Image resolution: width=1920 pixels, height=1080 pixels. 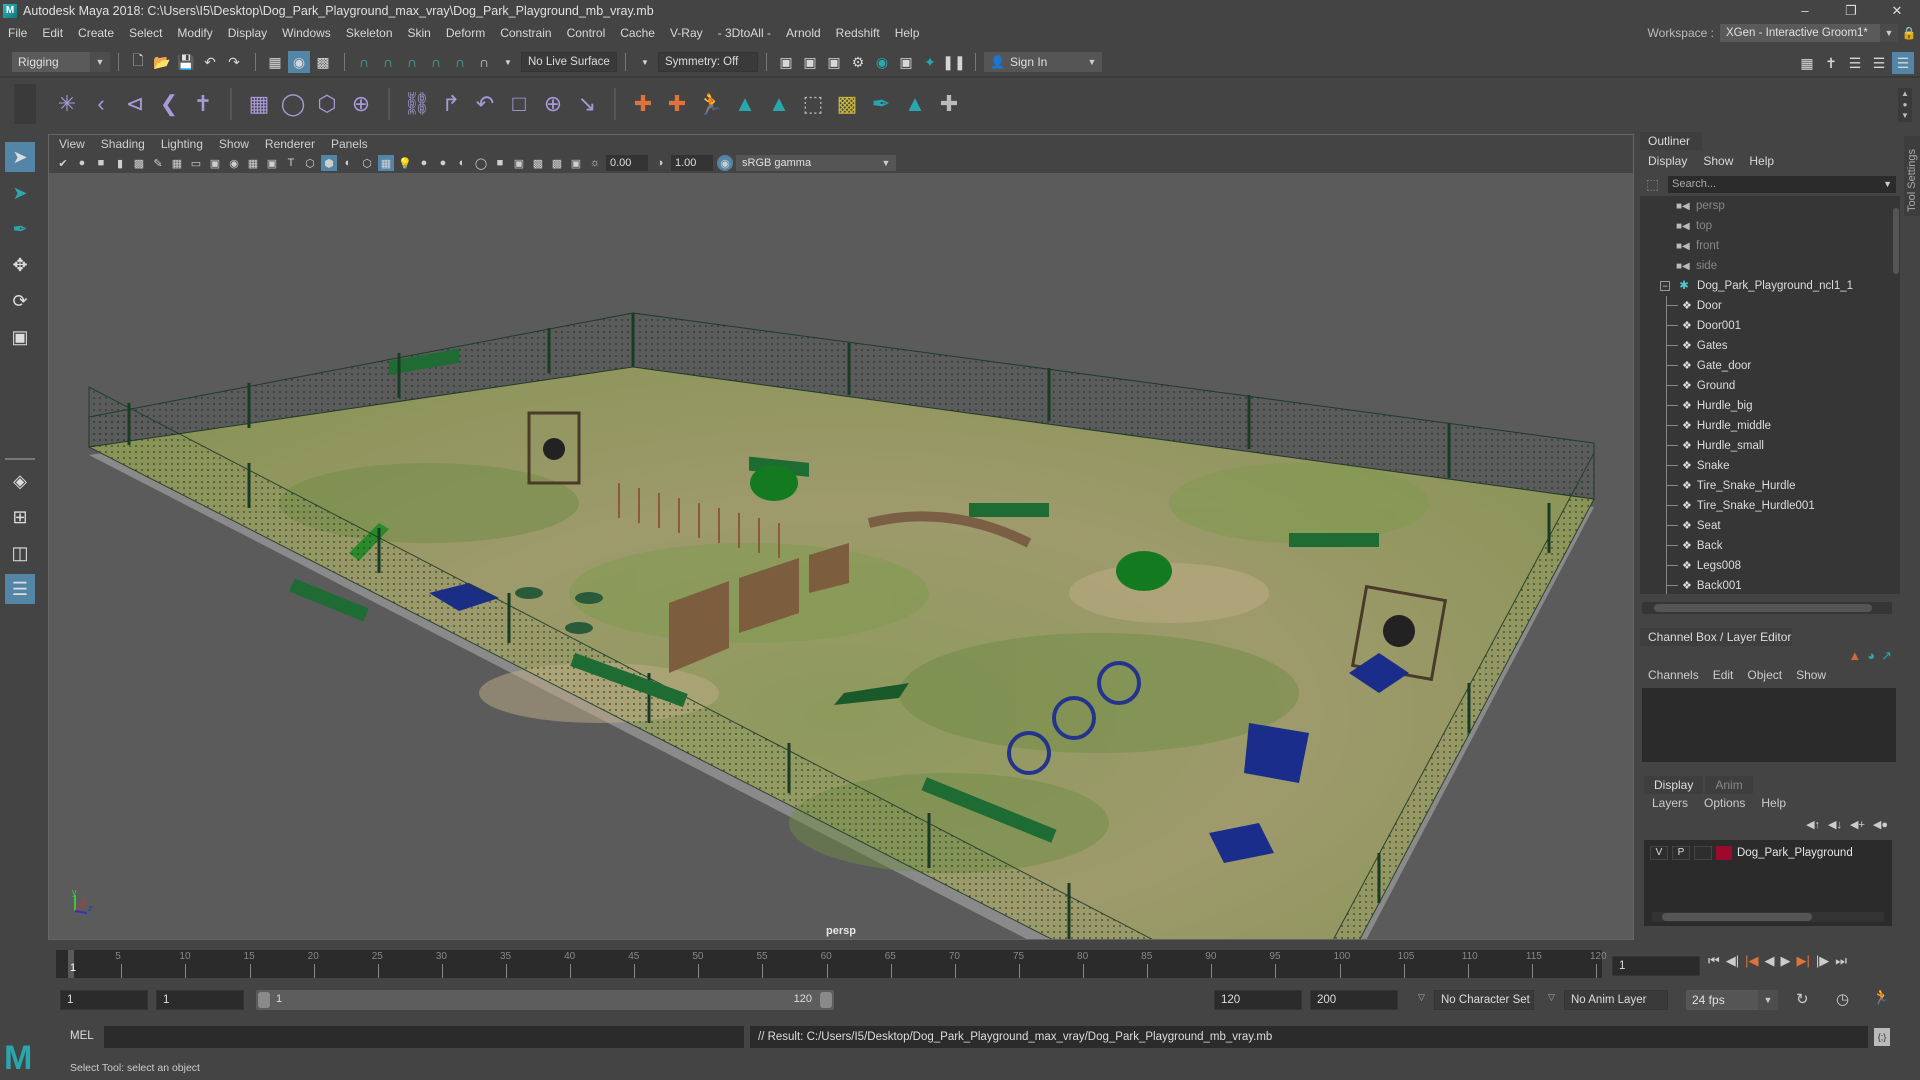 I want to click on menu-skin: Skin, so click(x=419, y=33).